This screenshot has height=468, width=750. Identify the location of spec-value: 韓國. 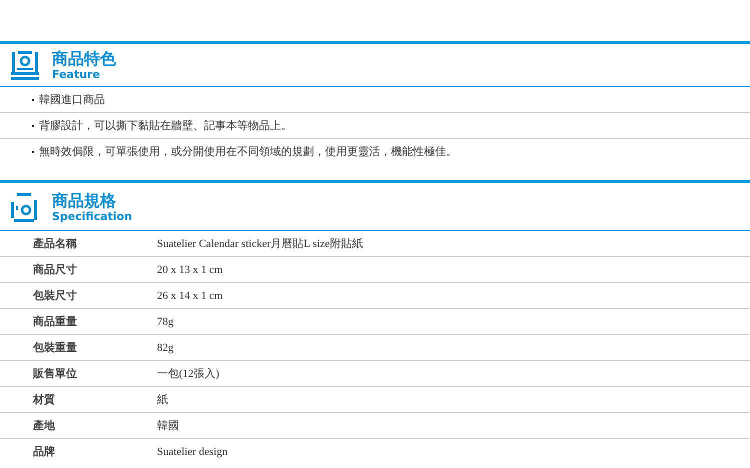
(168, 426).